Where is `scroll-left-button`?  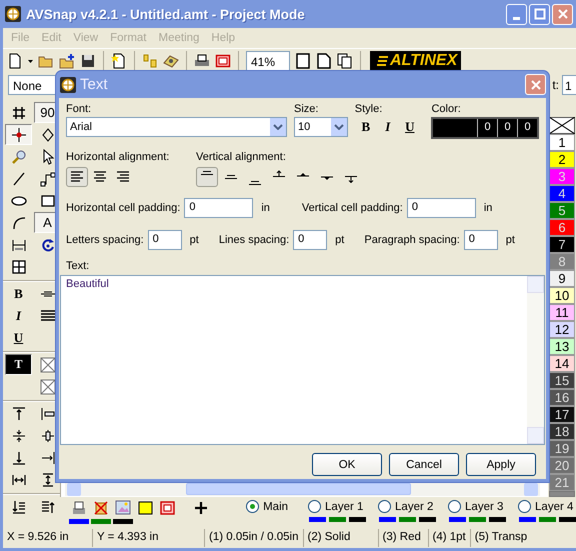 scroll-left-button is located at coordinates (74, 489).